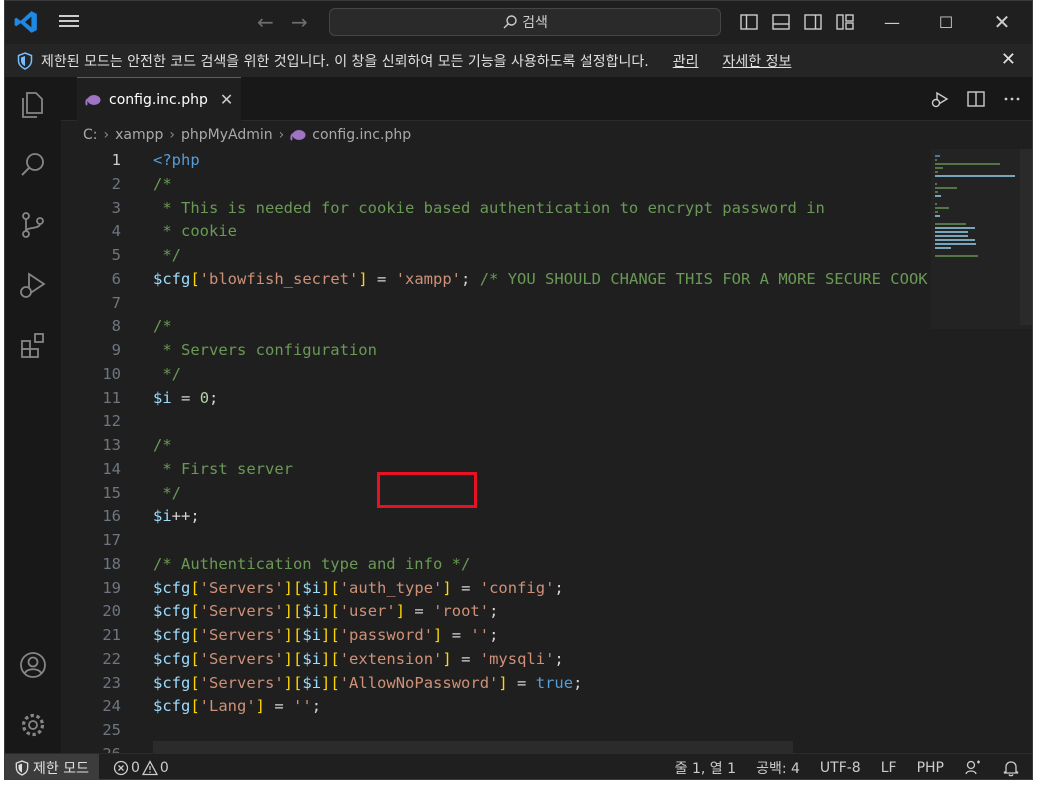 The height and width of the screenshot is (786, 1038). I want to click on code-line: /* Authentication type and info */, so click(541, 565).